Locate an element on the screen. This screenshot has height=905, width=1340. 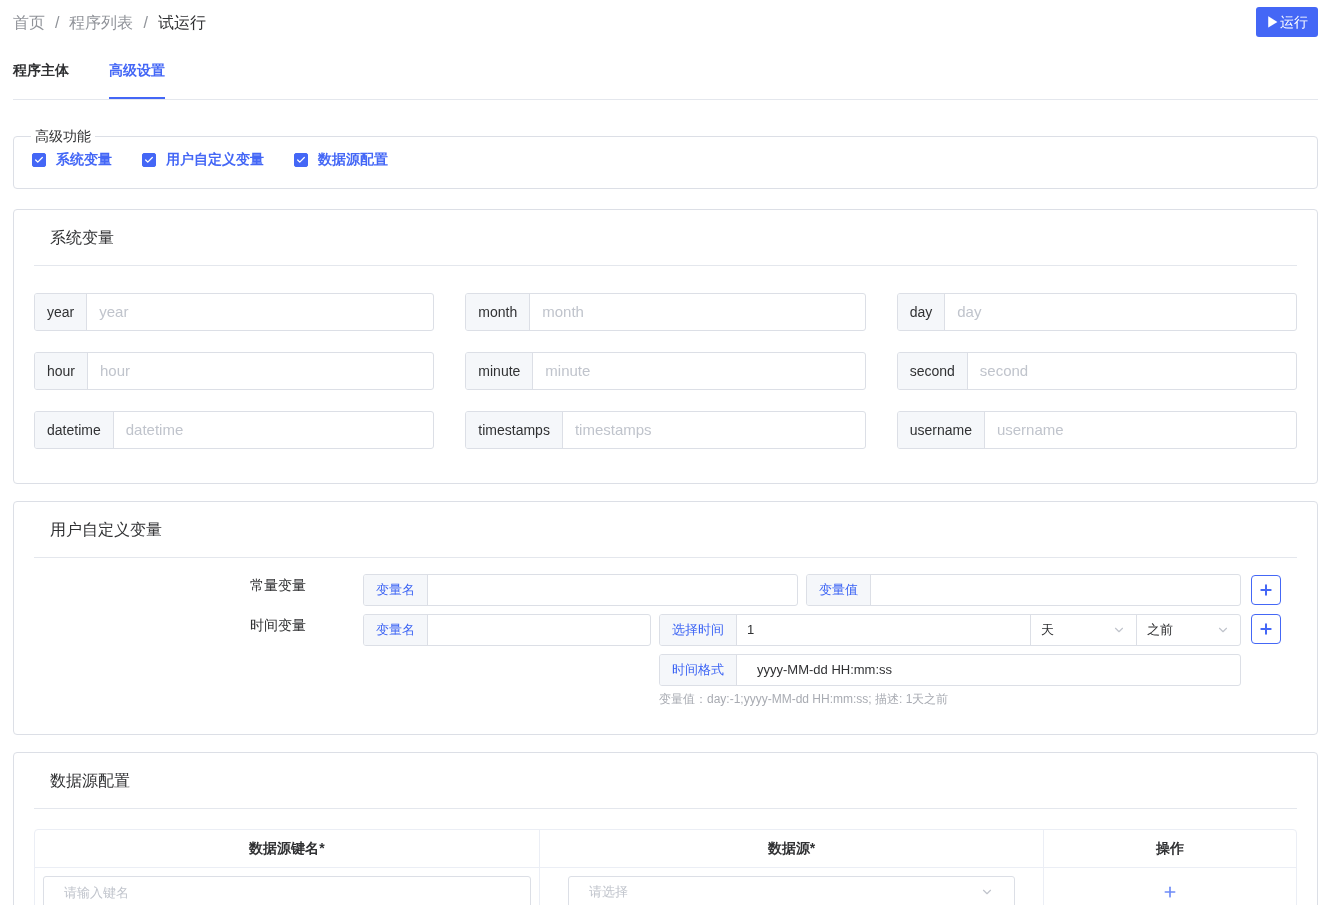
checkbox-label: 数据源配置 is located at coordinates (353, 159).